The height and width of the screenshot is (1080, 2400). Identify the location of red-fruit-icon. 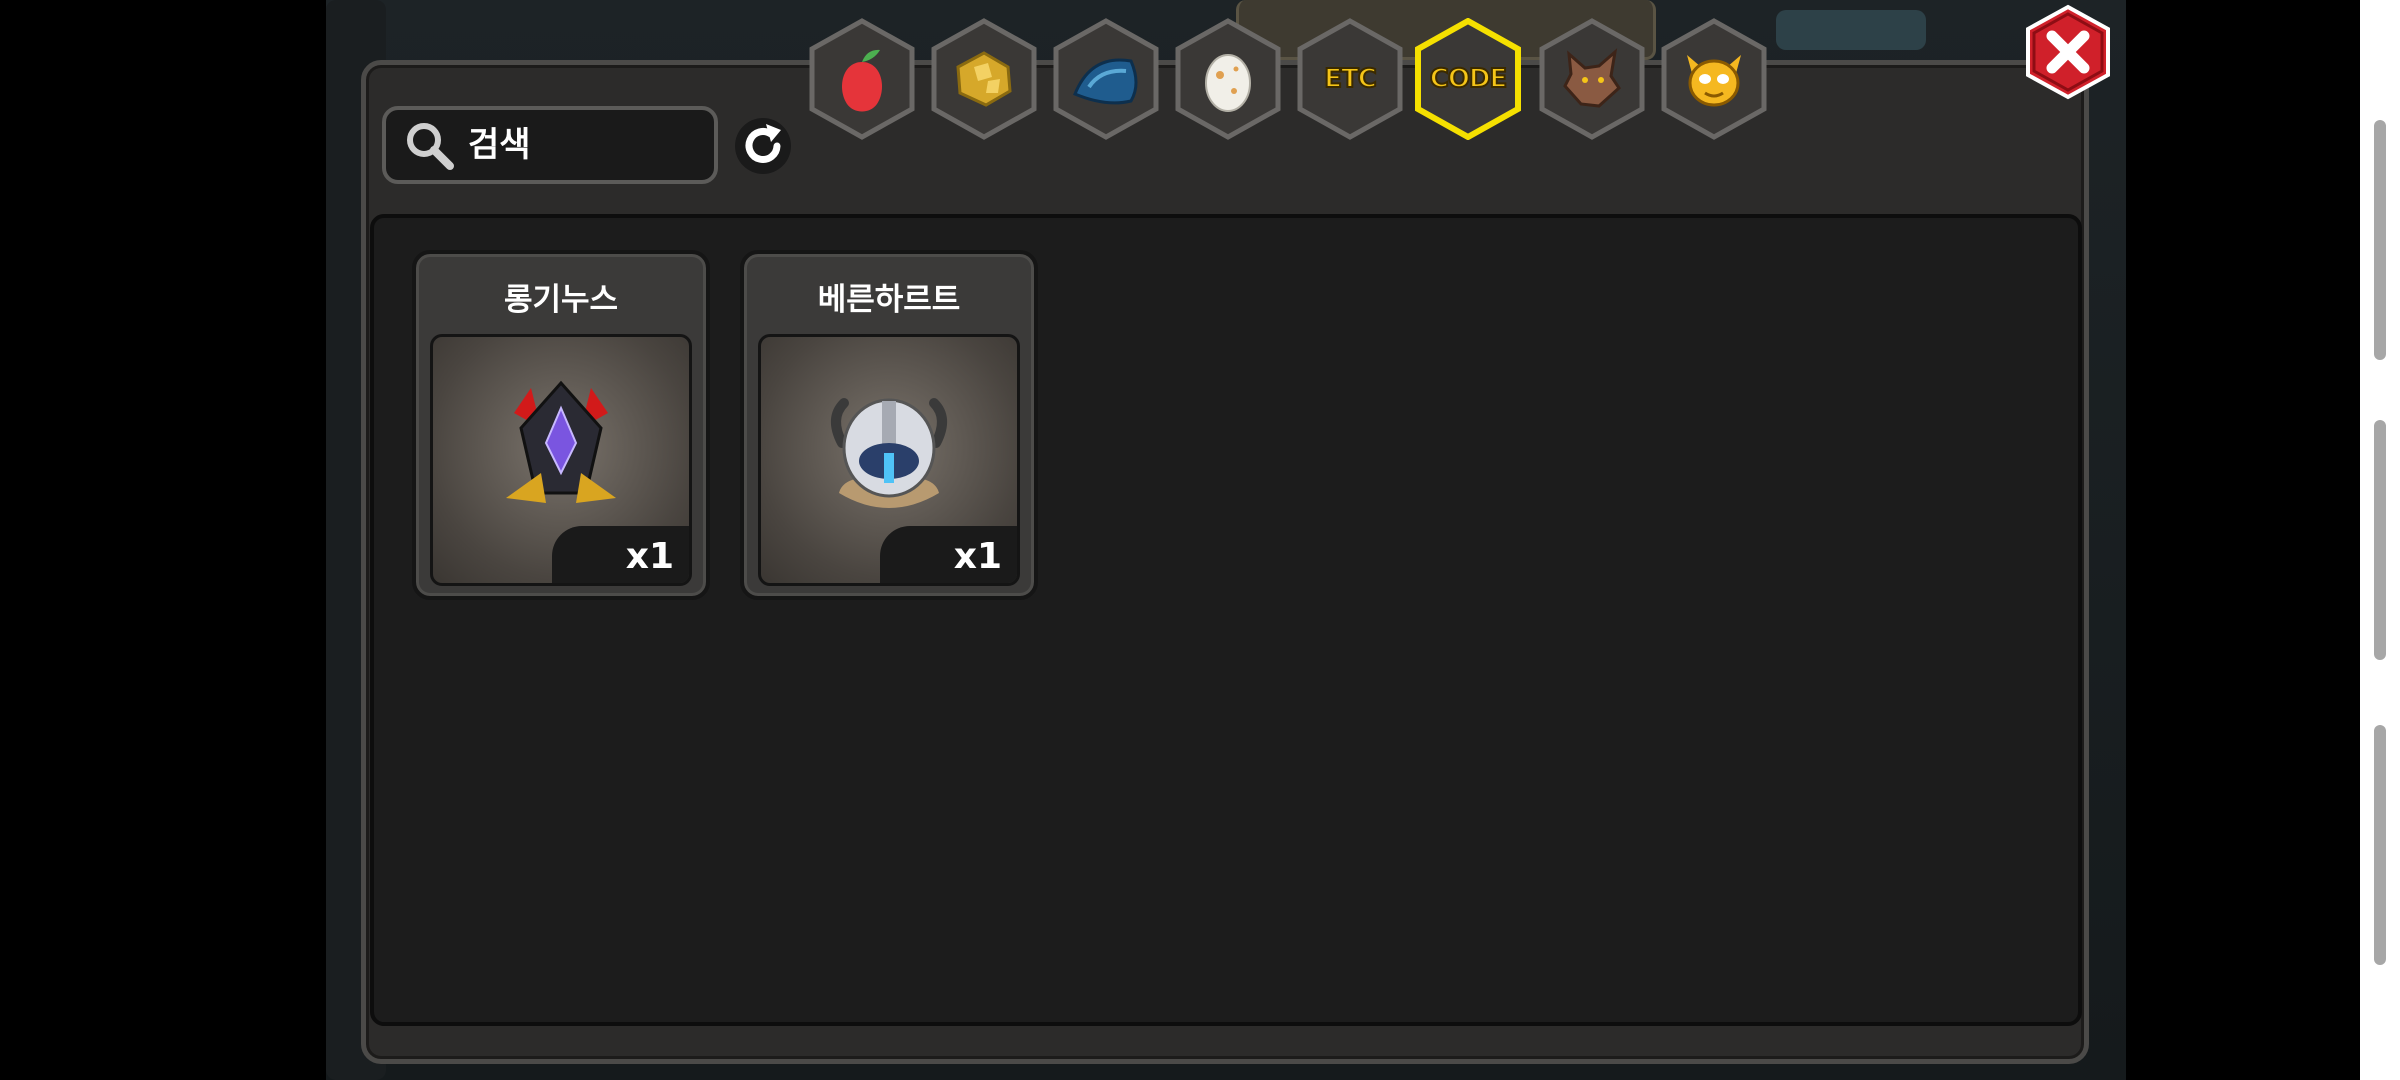
(862, 80).